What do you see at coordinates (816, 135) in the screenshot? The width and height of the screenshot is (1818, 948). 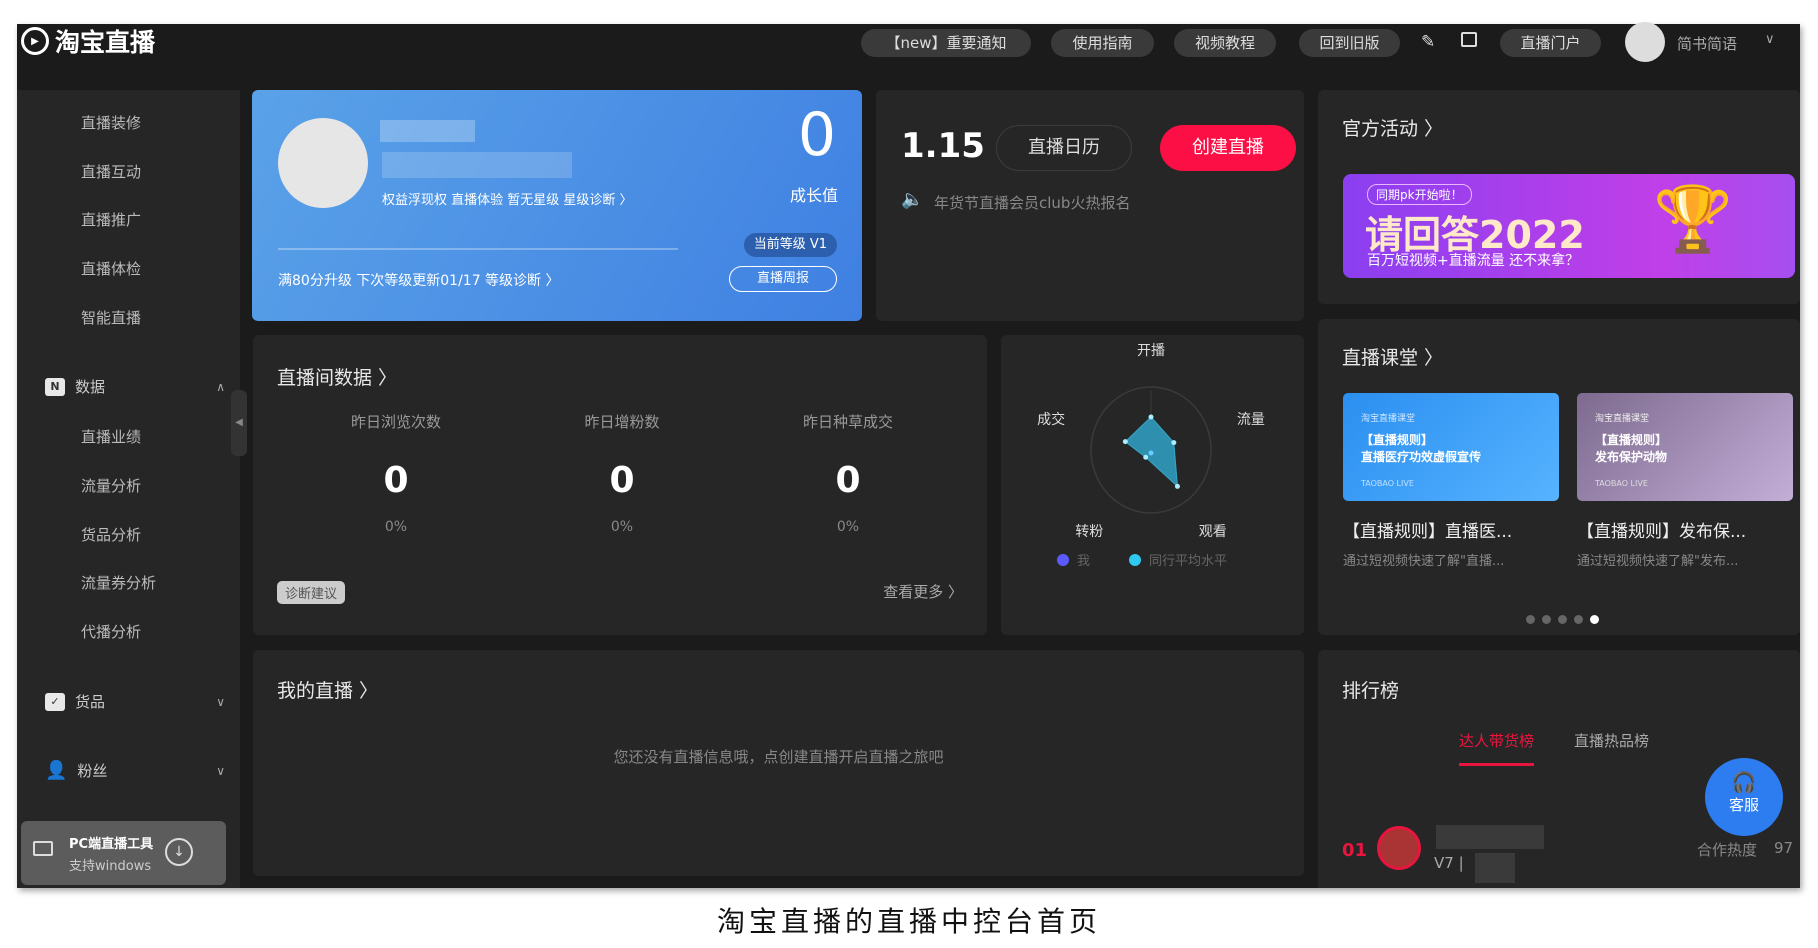 I see `growth-value: 0` at bounding box center [816, 135].